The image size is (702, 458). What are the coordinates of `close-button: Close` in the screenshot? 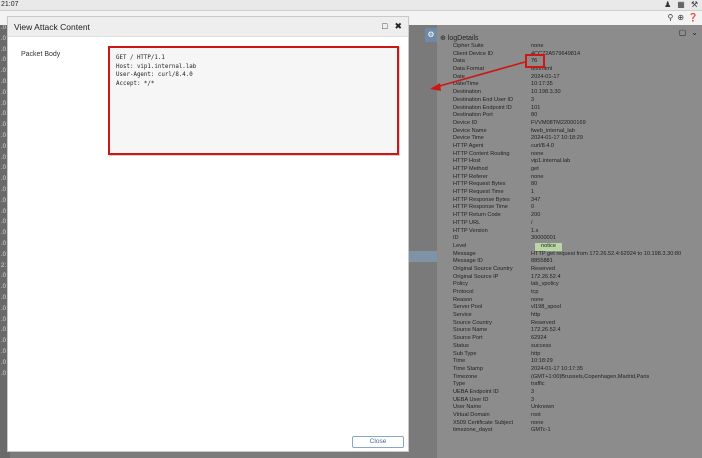 It's located at (378, 442).